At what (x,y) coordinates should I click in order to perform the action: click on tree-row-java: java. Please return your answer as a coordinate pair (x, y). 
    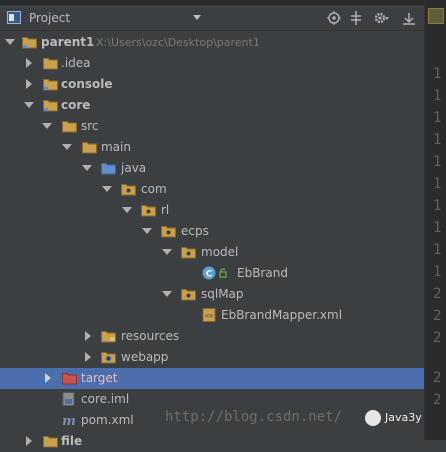
    Looking at the image, I should click on (212, 168).